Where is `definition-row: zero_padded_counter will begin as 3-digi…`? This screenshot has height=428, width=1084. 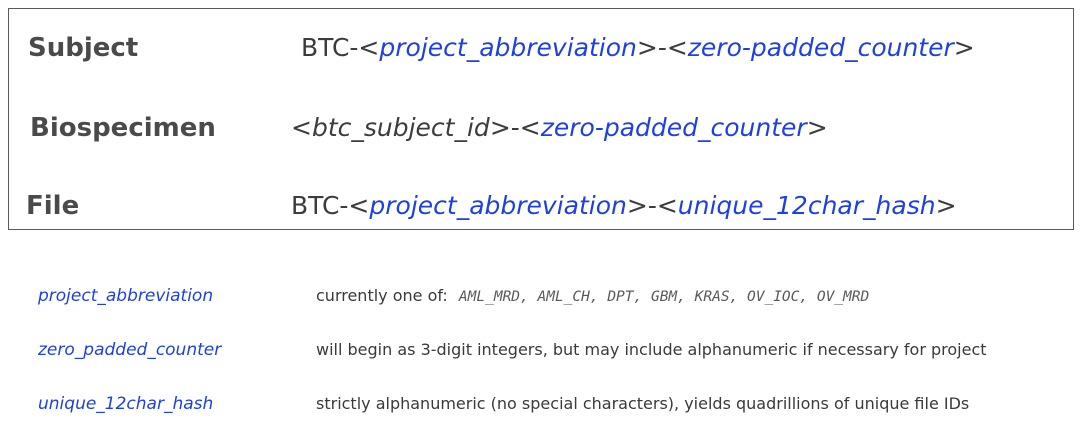 definition-row: zero_padded_counter will begin as 3-digi… is located at coordinates (542, 357).